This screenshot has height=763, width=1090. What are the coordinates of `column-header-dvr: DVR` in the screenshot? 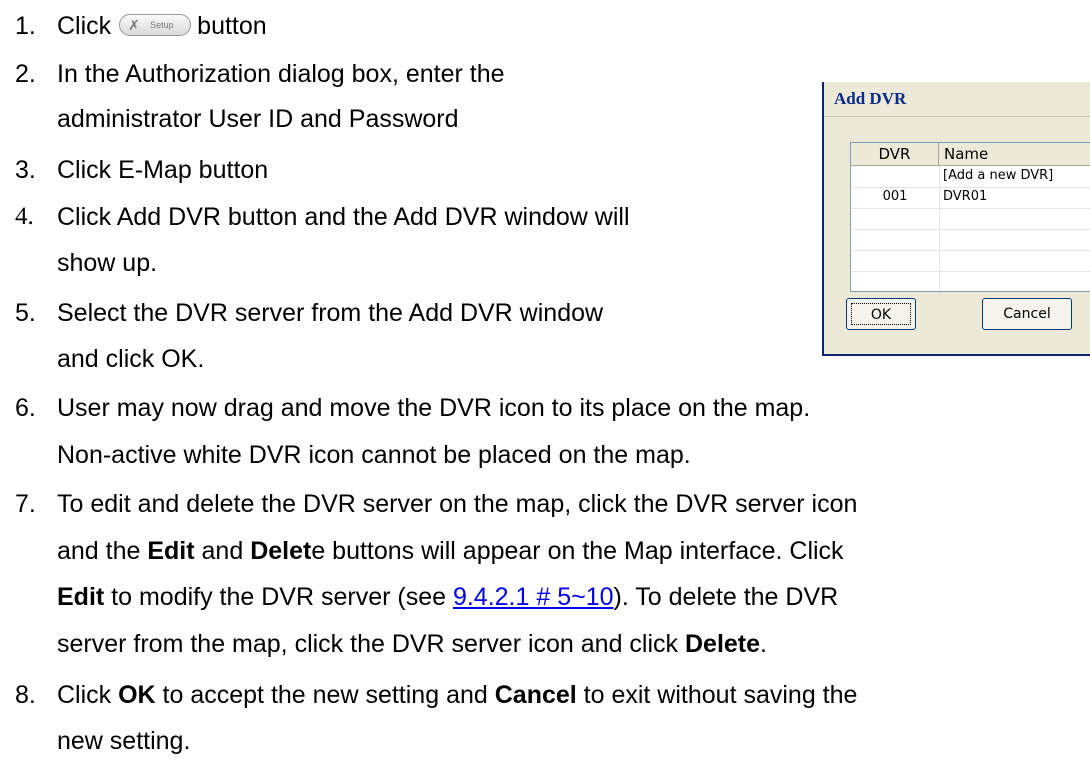 It's located at (895, 154).